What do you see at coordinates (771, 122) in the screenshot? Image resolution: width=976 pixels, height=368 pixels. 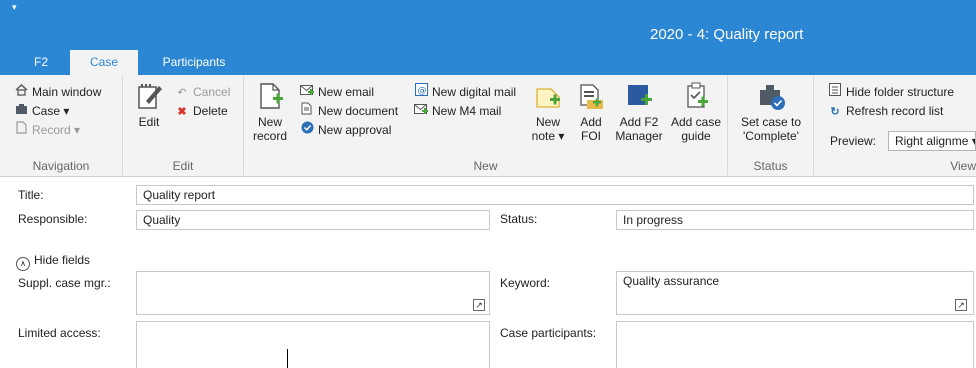 I see `set-case-label-1: Set case to` at bounding box center [771, 122].